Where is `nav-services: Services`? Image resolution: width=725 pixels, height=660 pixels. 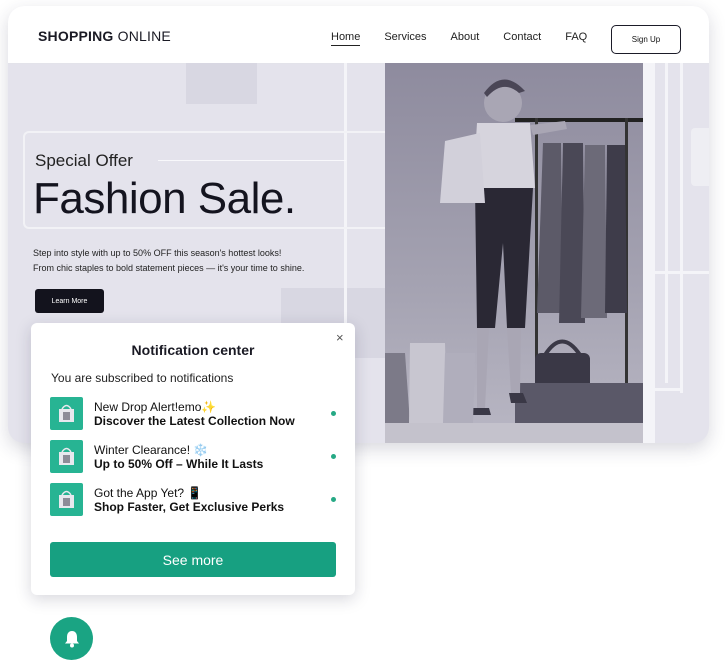
nav-services: Services is located at coordinates (405, 38).